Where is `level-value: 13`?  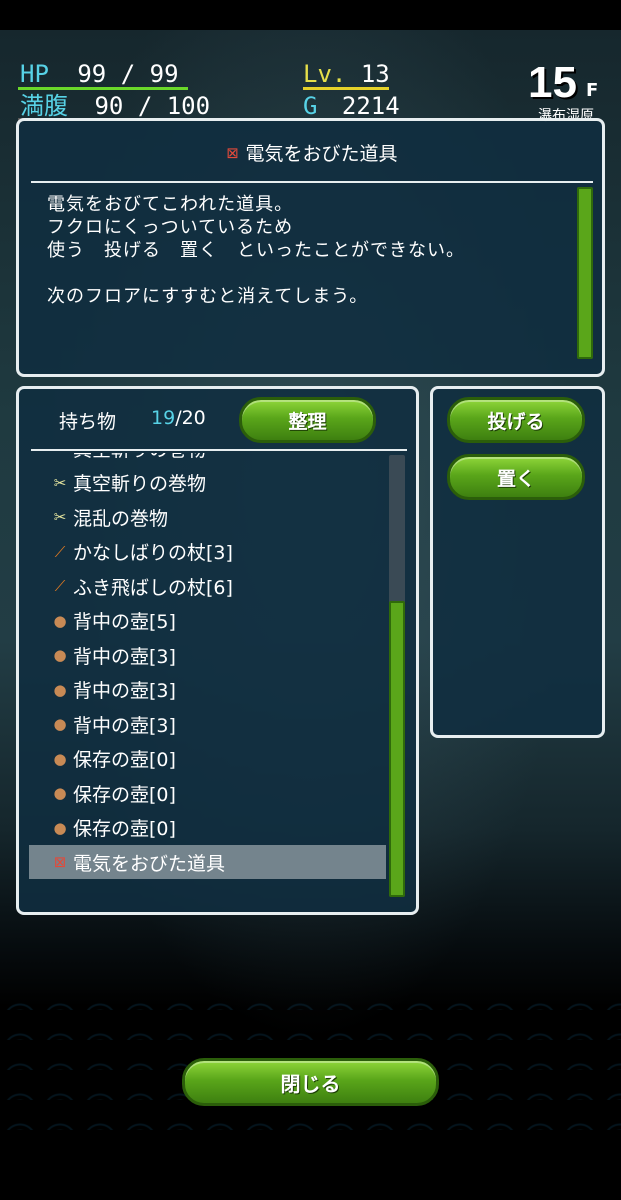
level-value: 13 is located at coordinates (375, 74).